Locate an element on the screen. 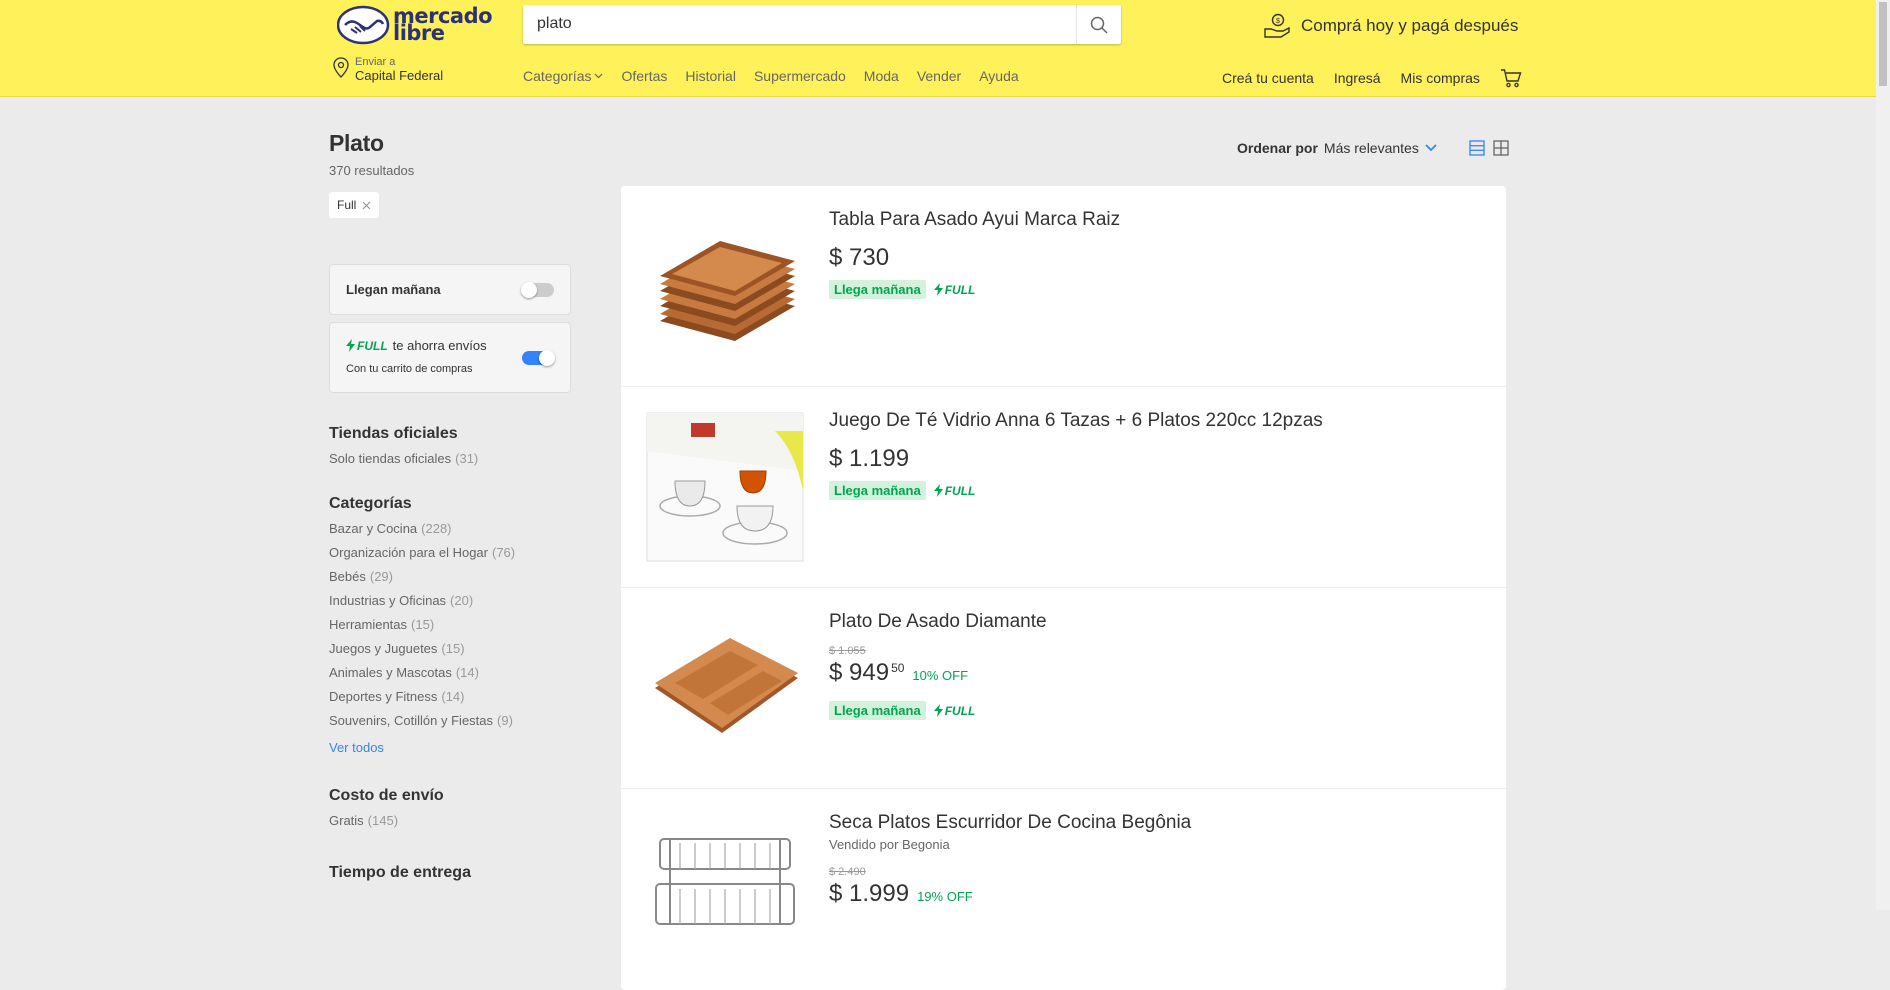 The width and height of the screenshot is (1890, 990). filter-count: (15) is located at coordinates (423, 624).